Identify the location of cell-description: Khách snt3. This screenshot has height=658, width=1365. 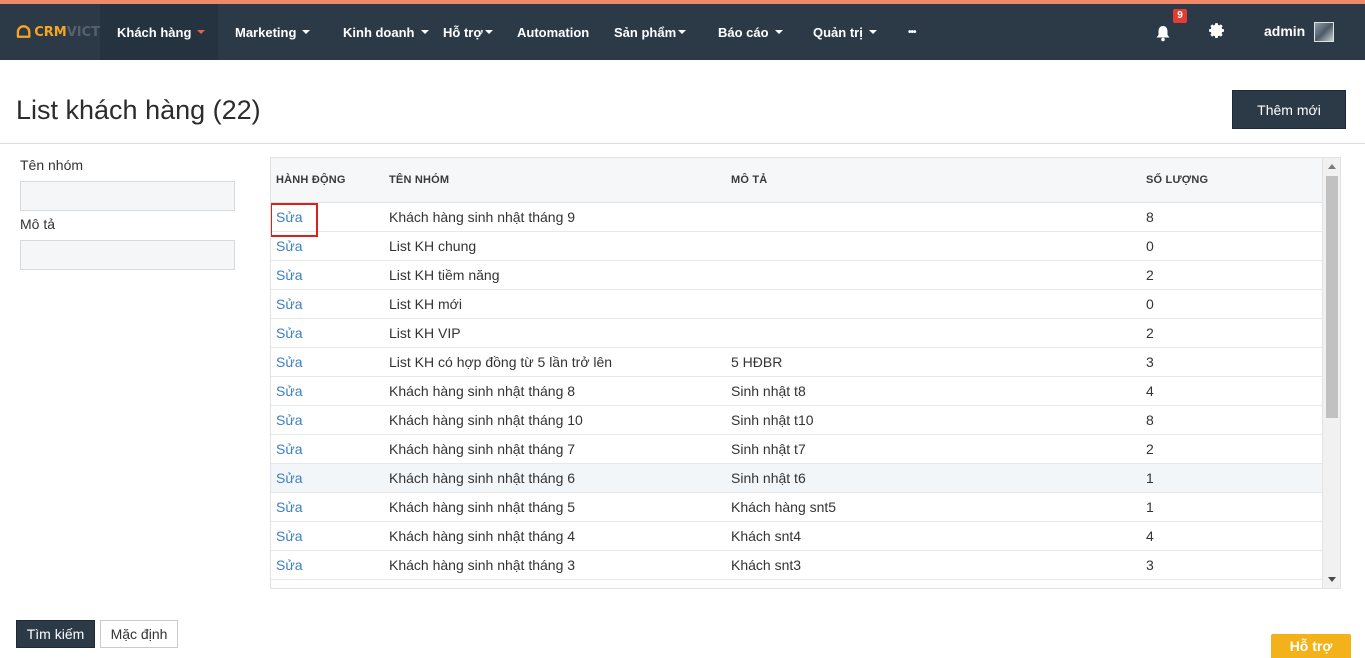
(766, 565).